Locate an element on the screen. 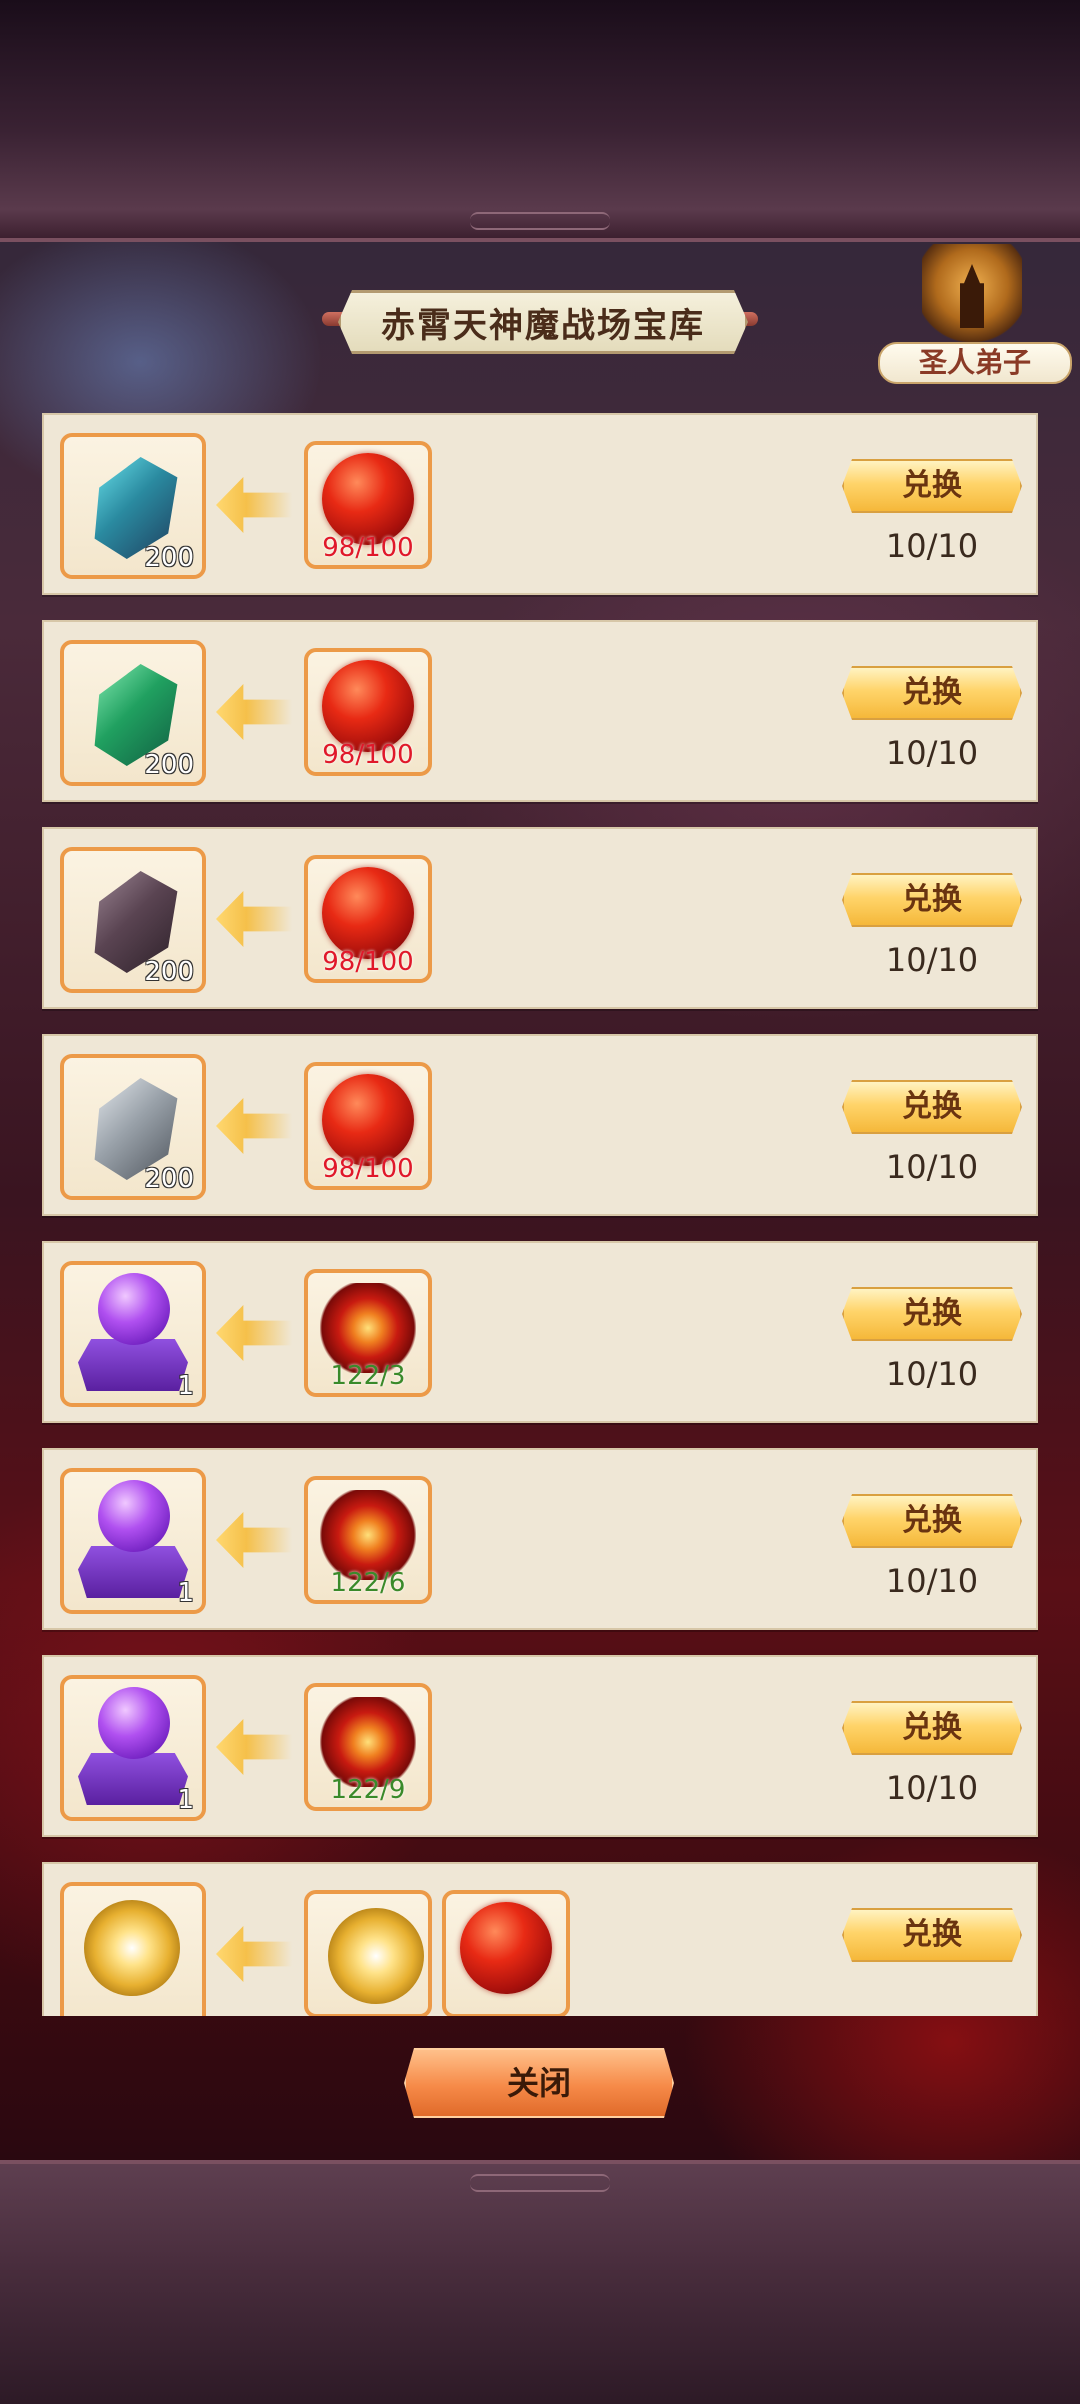 This screenshot has width=1080, height=2404. cost-slot: 122/9 is located at coordinates (368, 1747).